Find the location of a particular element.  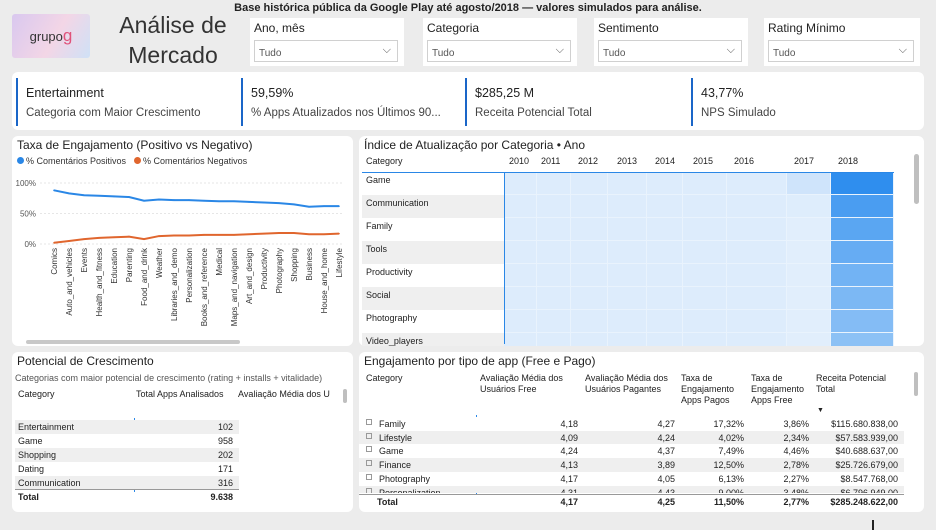

horizontal-scrollbar is located at coordinates (133, 342).